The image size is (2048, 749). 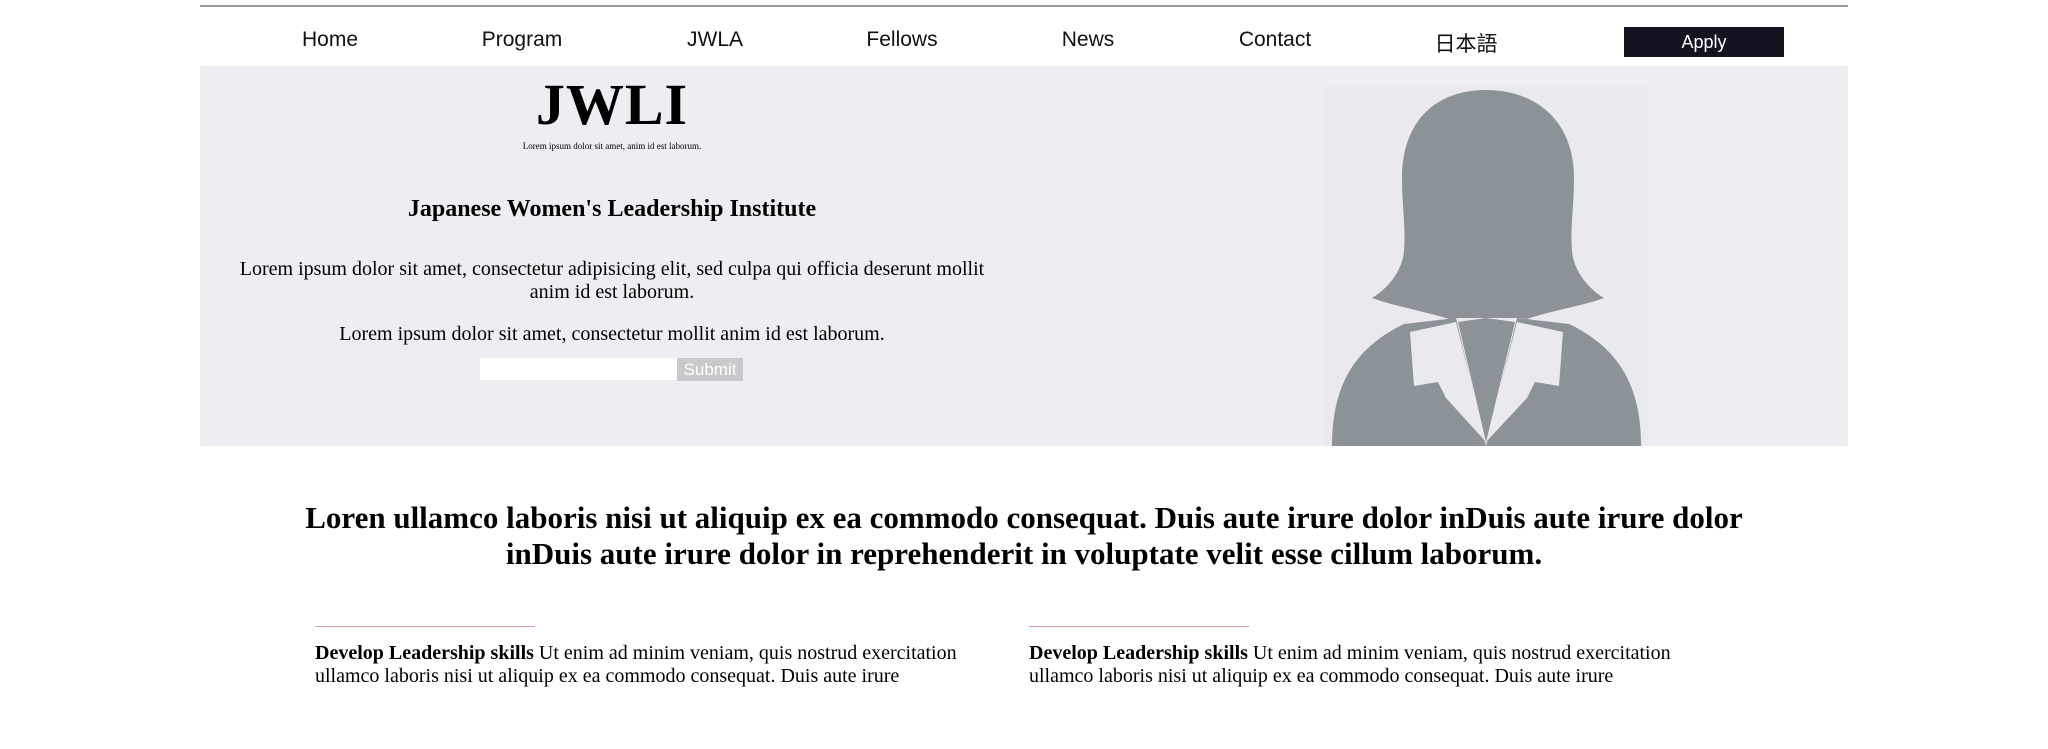 I want to click on nav-program: Program, so click(x=522, y=40).